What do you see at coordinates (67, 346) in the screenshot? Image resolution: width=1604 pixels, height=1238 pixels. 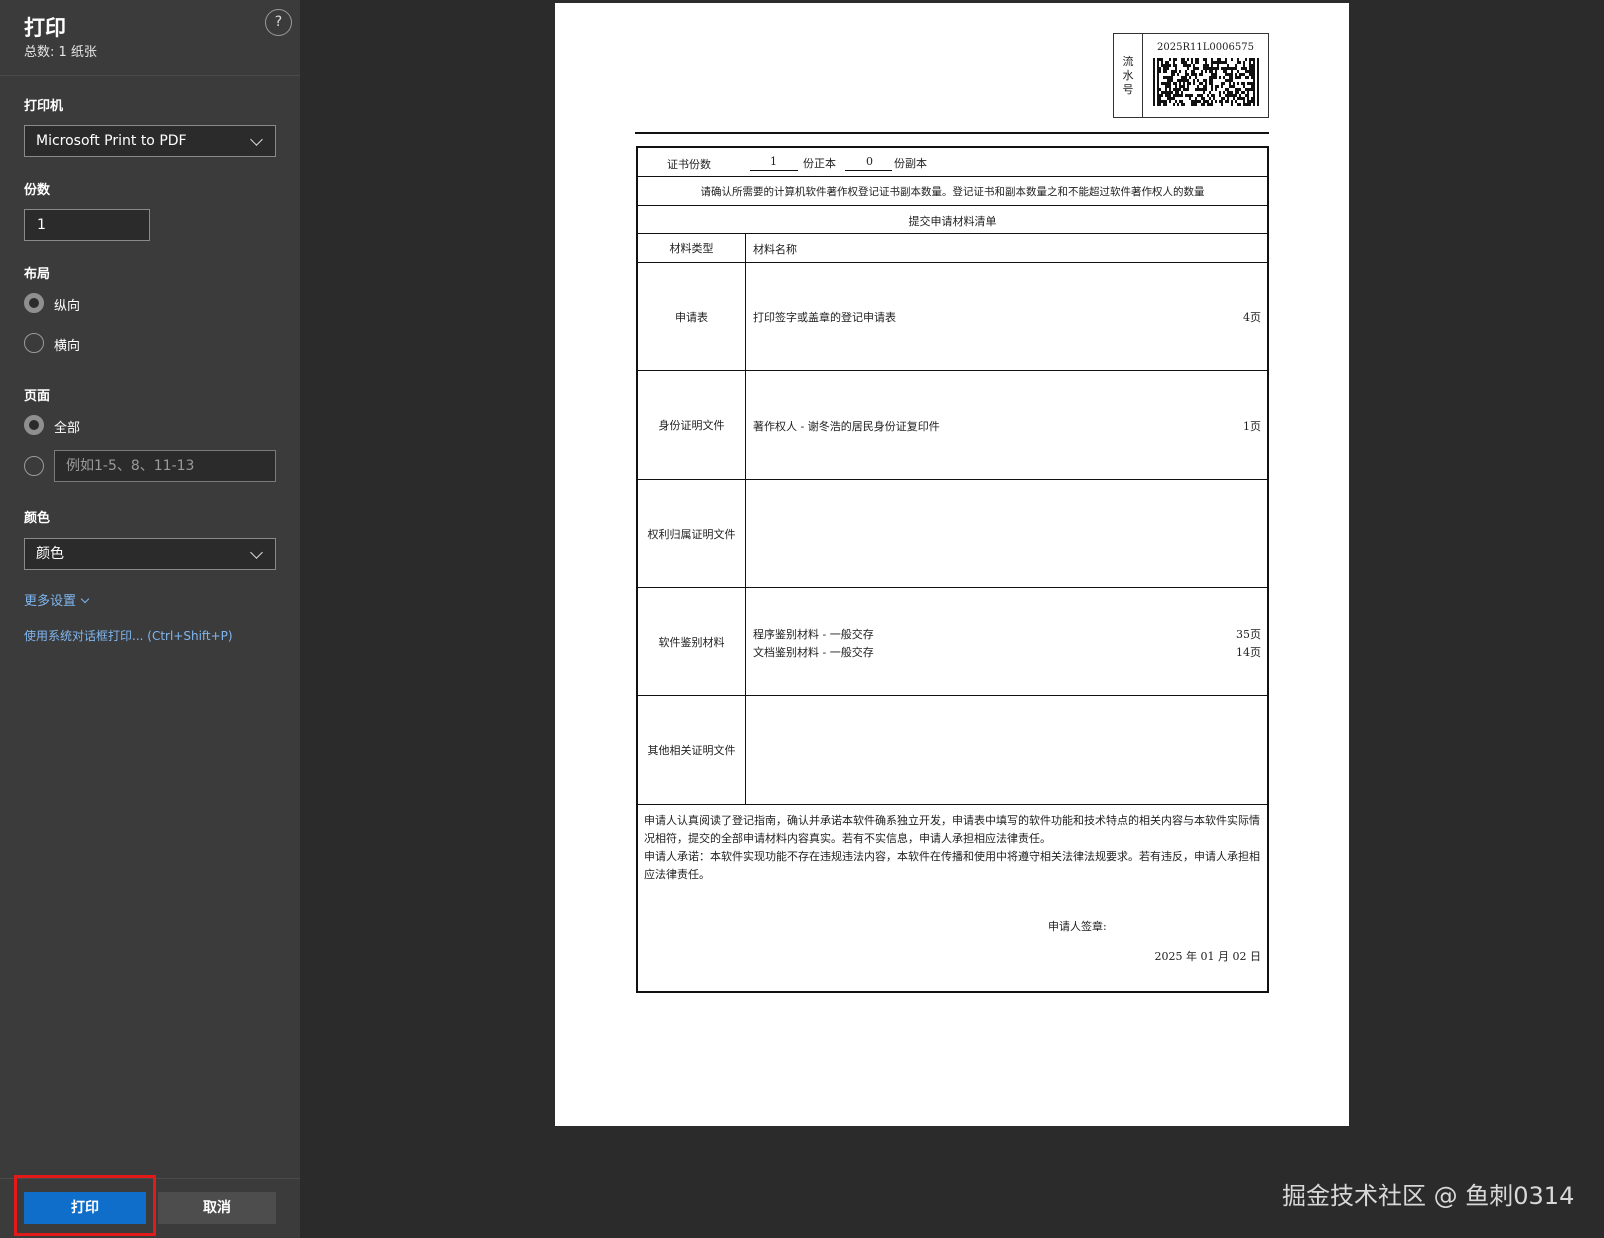 I see `landscape-label: 横向` at bounding box center [67, 346].